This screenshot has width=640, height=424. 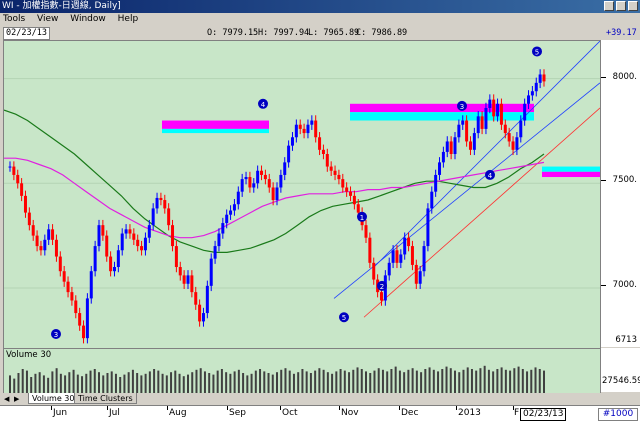 What do you see at coordinates (53, 398) in the screenshot?
I see `tab-volume-30: Volume 30` at bounding box center [53, 398].